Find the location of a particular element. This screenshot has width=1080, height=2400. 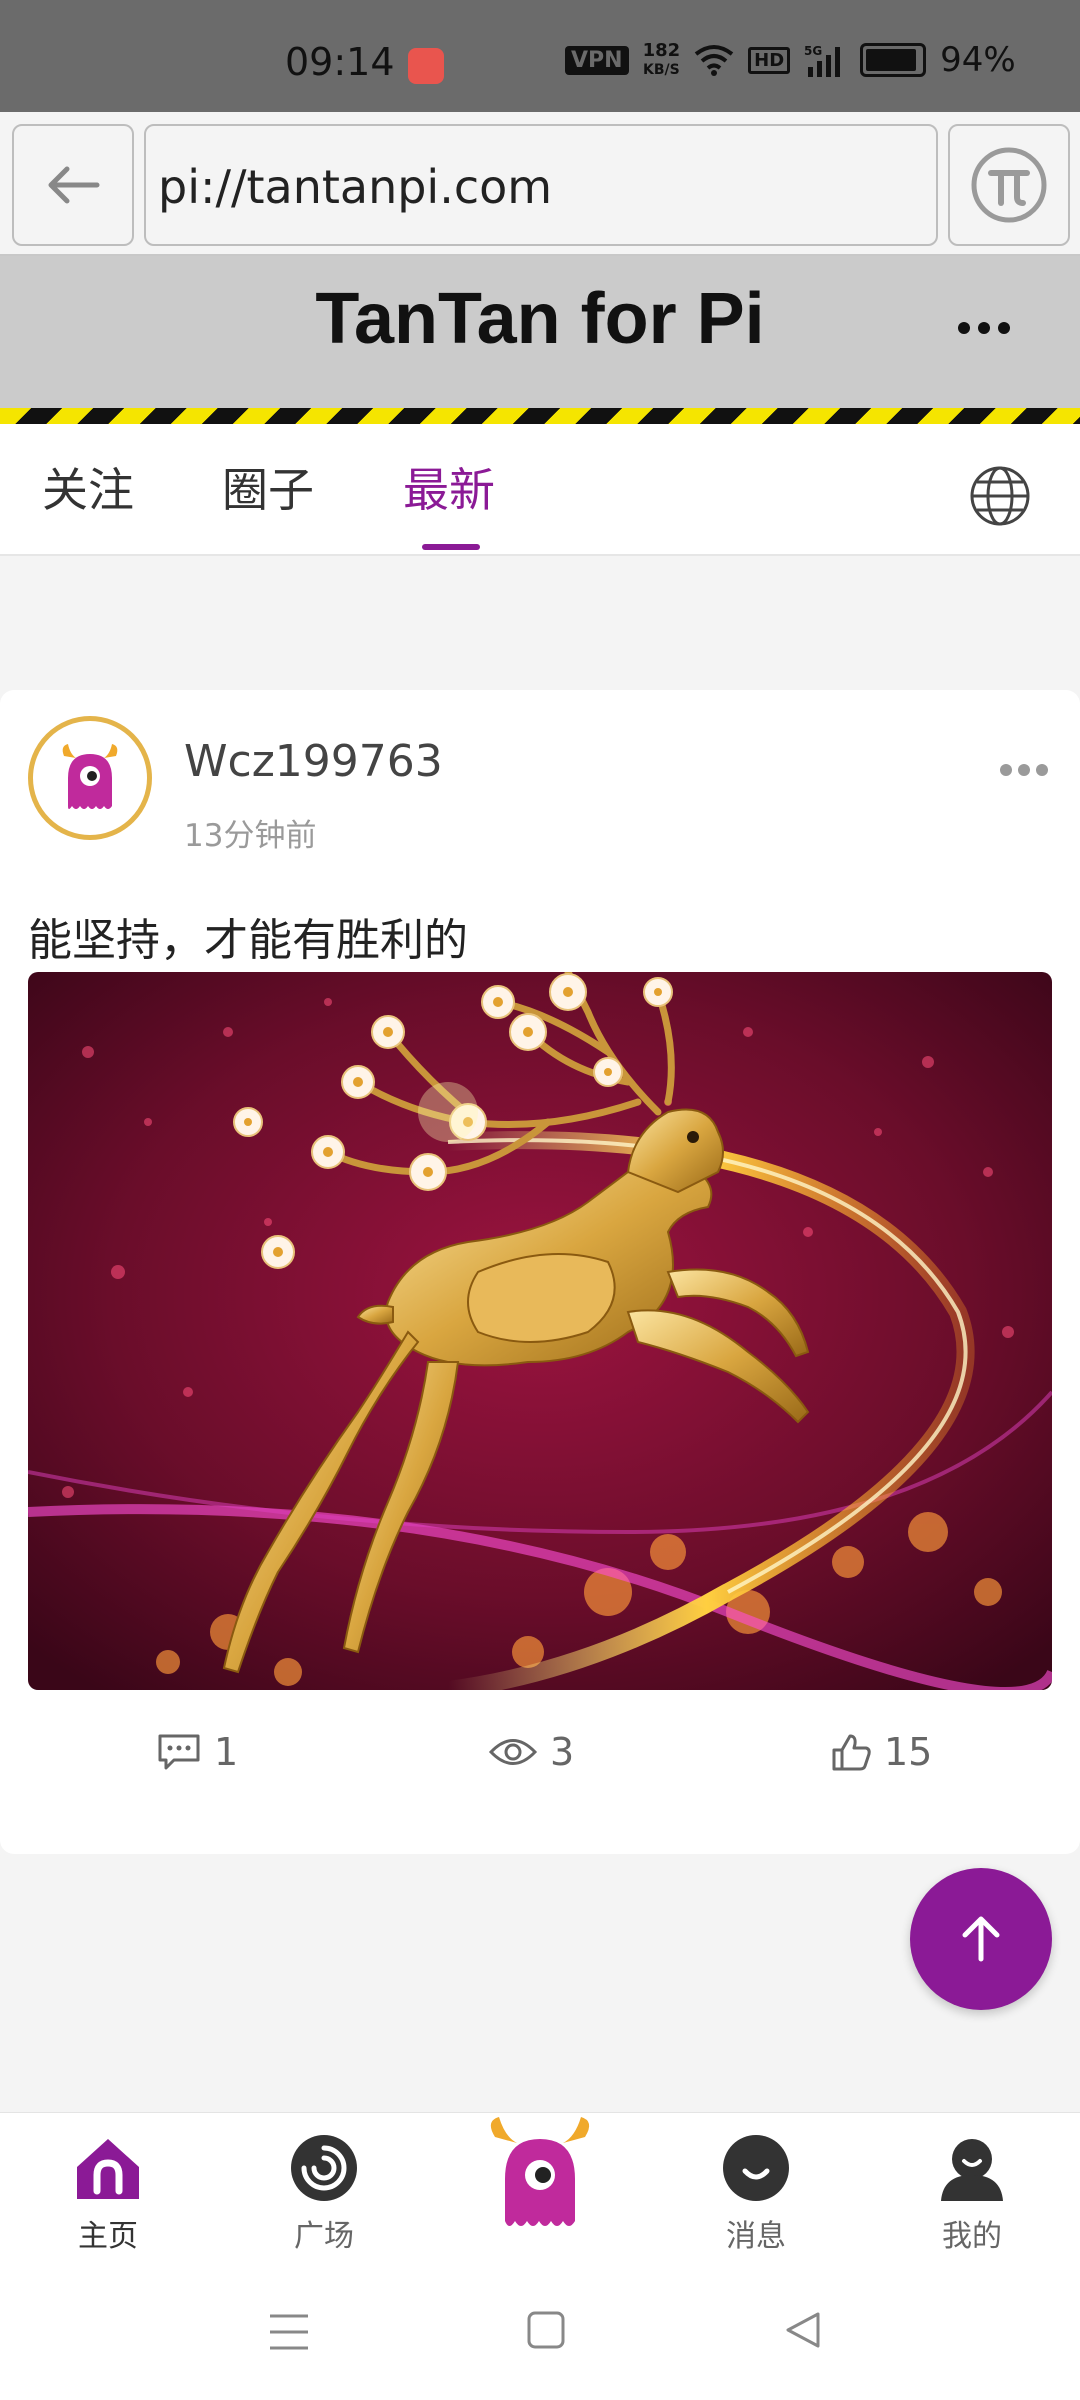

arrow-up-icon is located at coordinates (981, 1939).